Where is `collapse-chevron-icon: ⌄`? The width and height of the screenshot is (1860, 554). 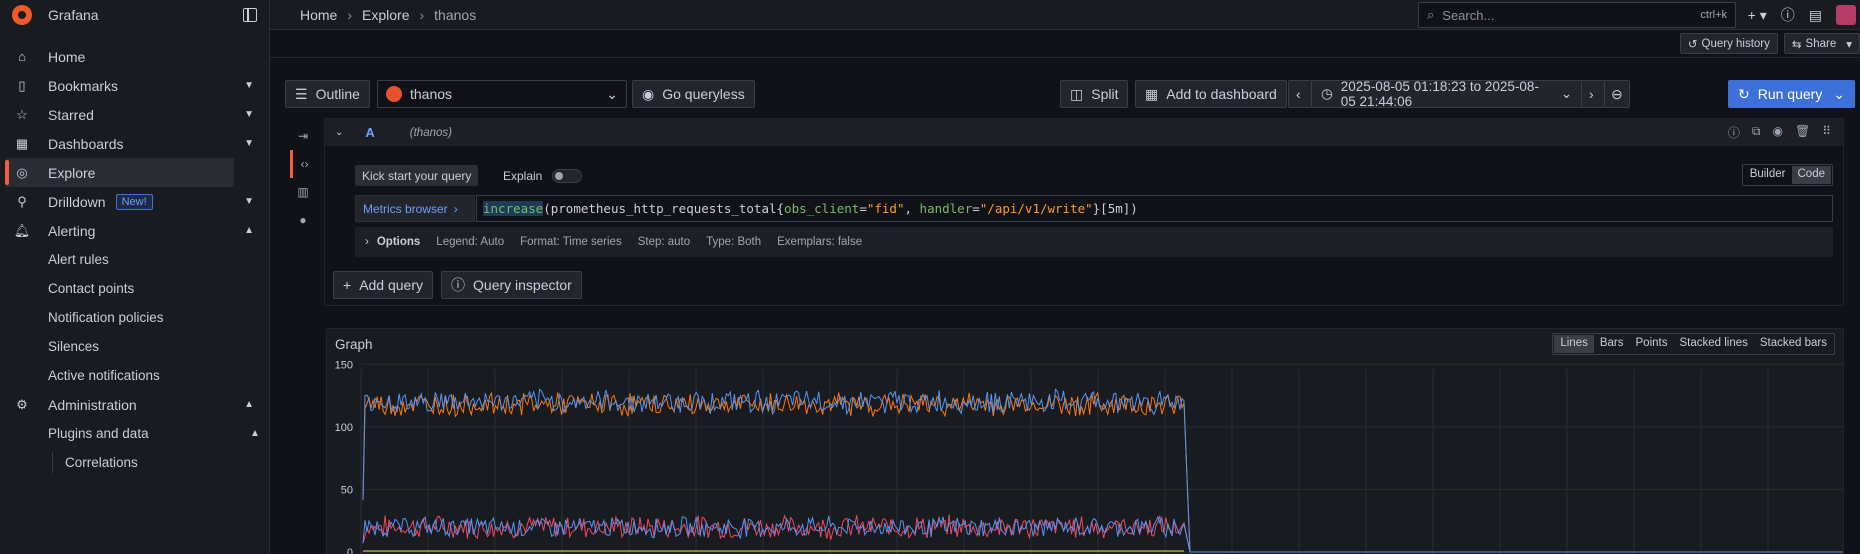 collapse-chevron-icon: ⌄ is located at coordinates (339, 132).